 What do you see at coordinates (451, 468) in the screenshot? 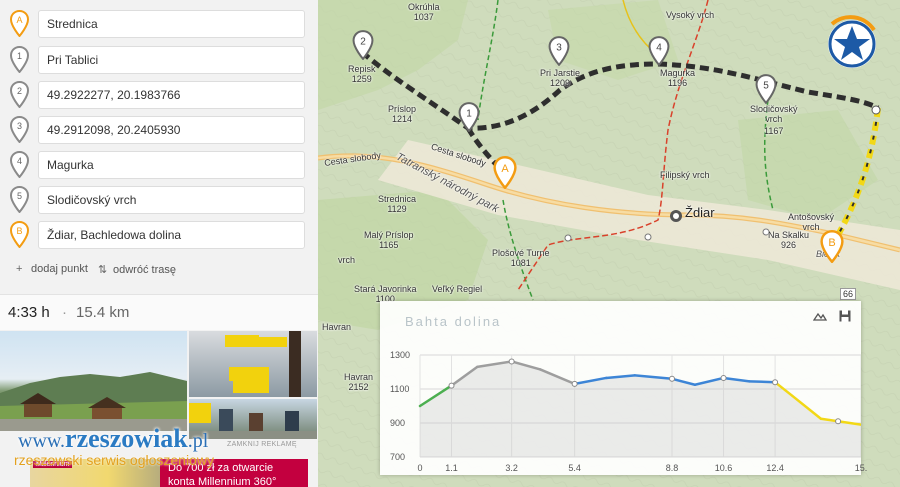
I see `x-tick-label: 1.1` at bounding box center [451, 468].